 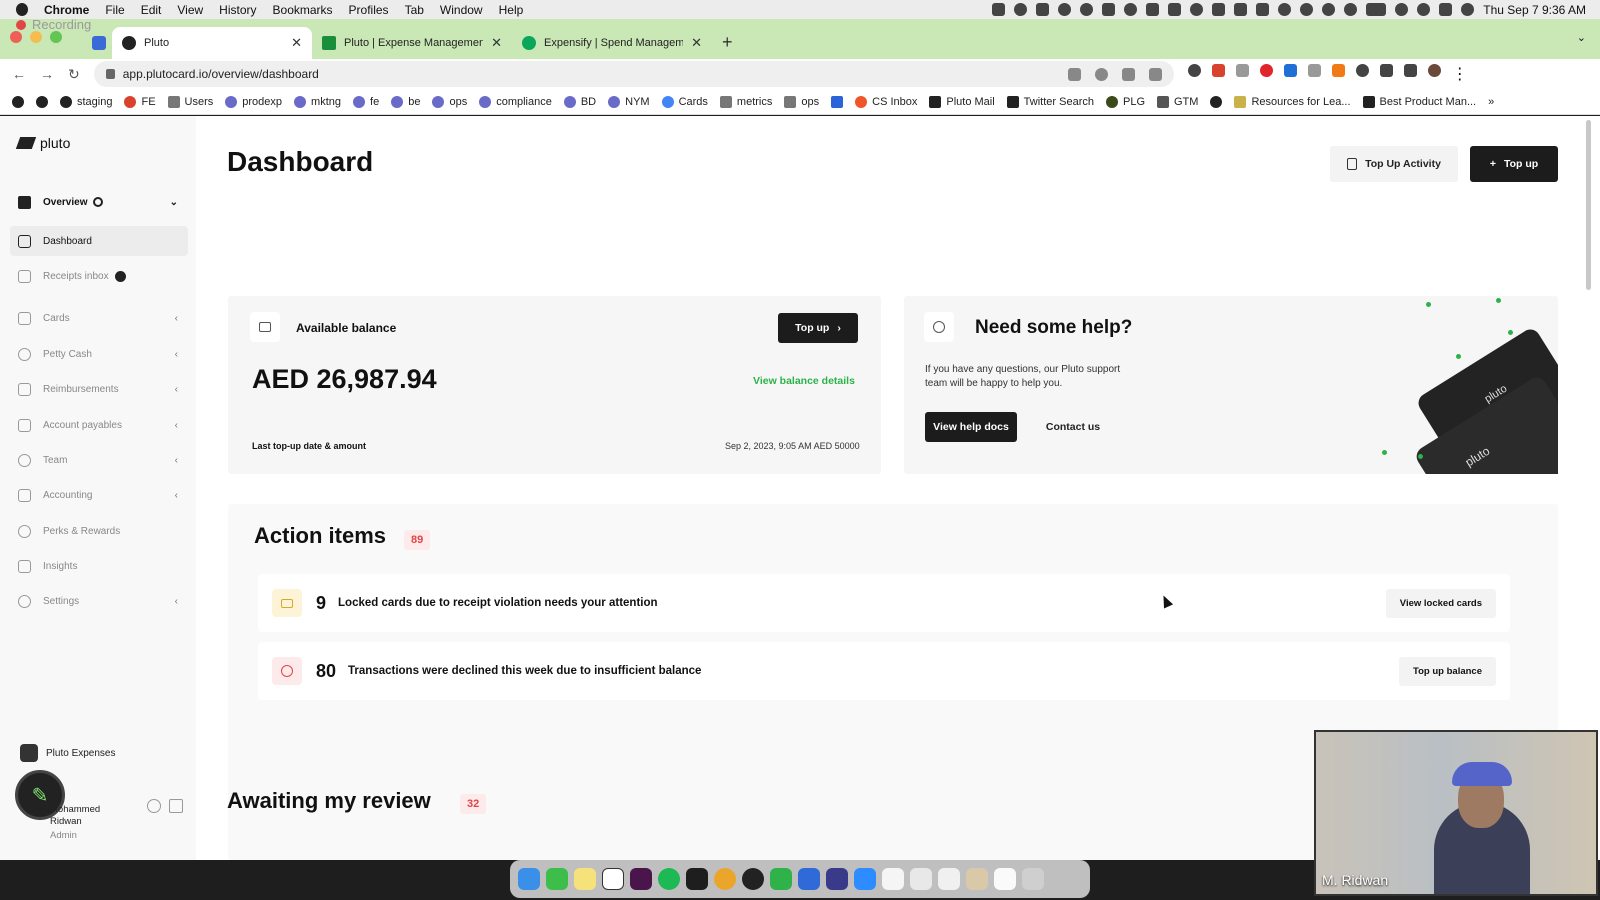 I want to click on headphones-icon, so click(x=1329, y=9).